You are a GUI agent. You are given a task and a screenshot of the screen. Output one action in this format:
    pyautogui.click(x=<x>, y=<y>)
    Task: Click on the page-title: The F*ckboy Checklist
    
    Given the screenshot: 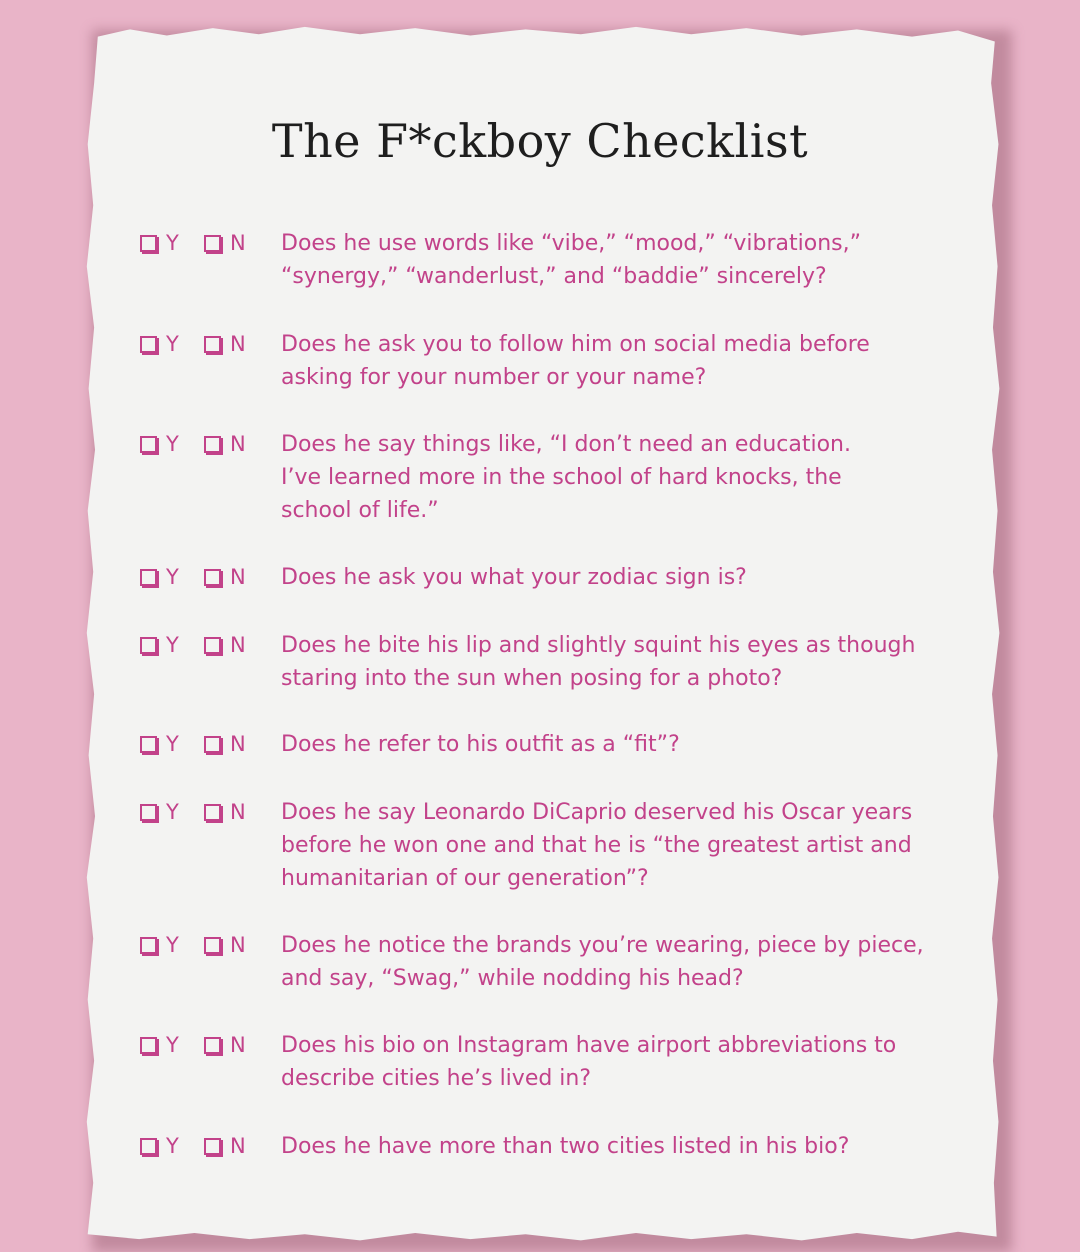 What is the action you would take?
    pyautogui.click(x=540, y=141)
    